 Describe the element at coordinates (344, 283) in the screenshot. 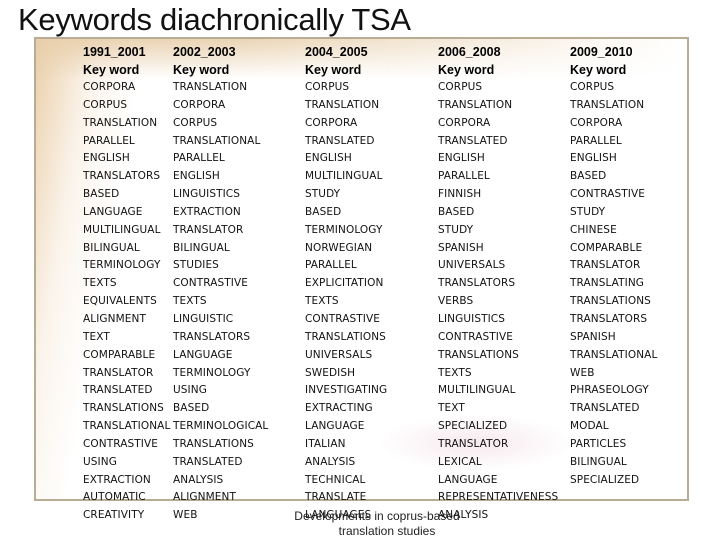

I see `keyword-cell: EXPLICITATION` at that location.